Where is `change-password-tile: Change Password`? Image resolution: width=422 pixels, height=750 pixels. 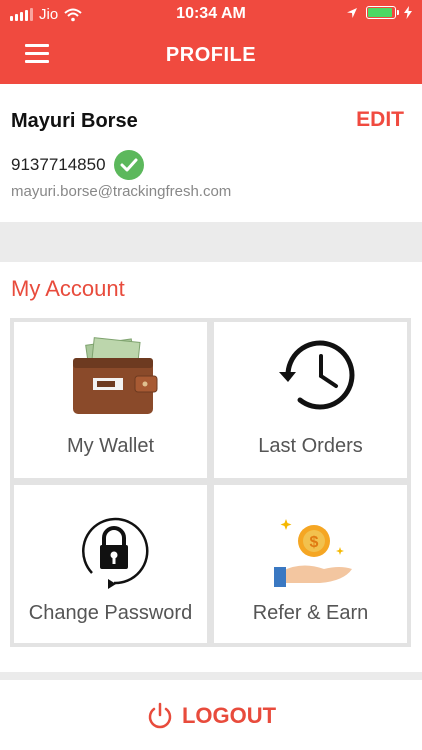
change-password-tile: Change Password is located at coordinates (110, 564).